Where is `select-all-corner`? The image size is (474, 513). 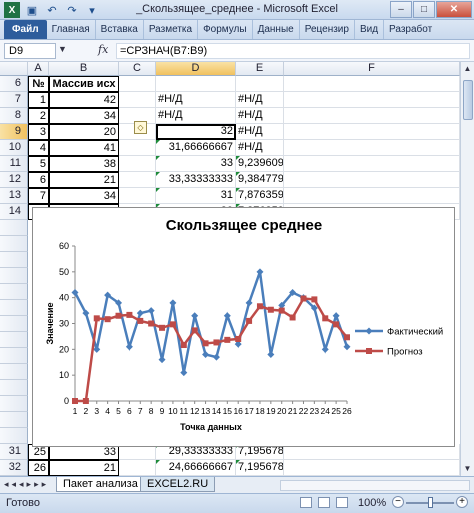 select-all-corner is located at coordinates (14, 69).